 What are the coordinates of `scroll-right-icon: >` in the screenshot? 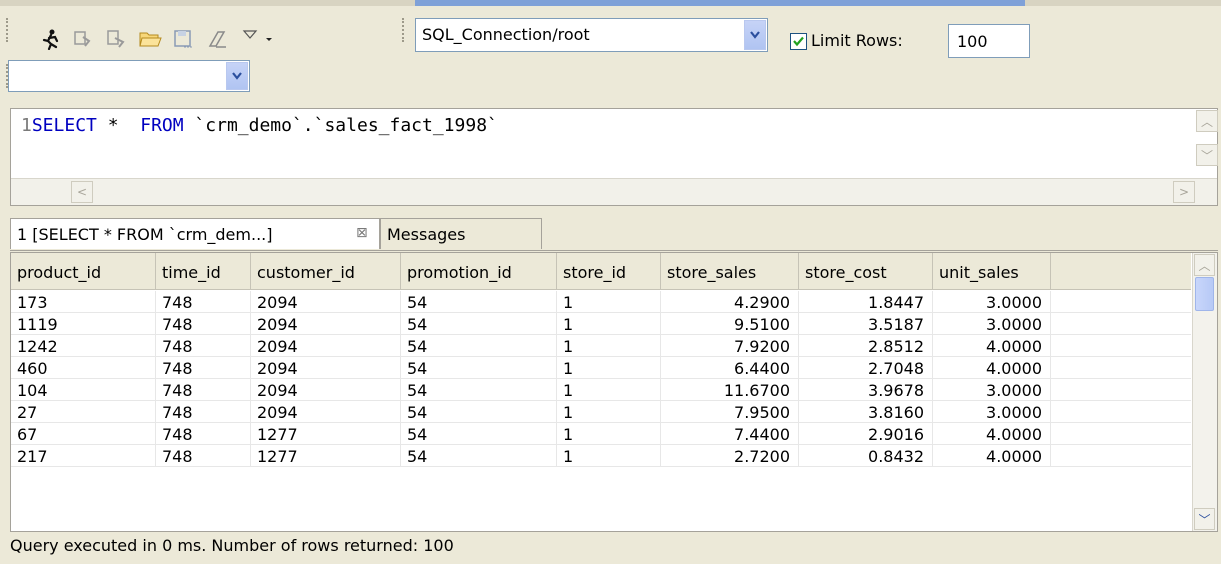 It's located at (1184, 192).